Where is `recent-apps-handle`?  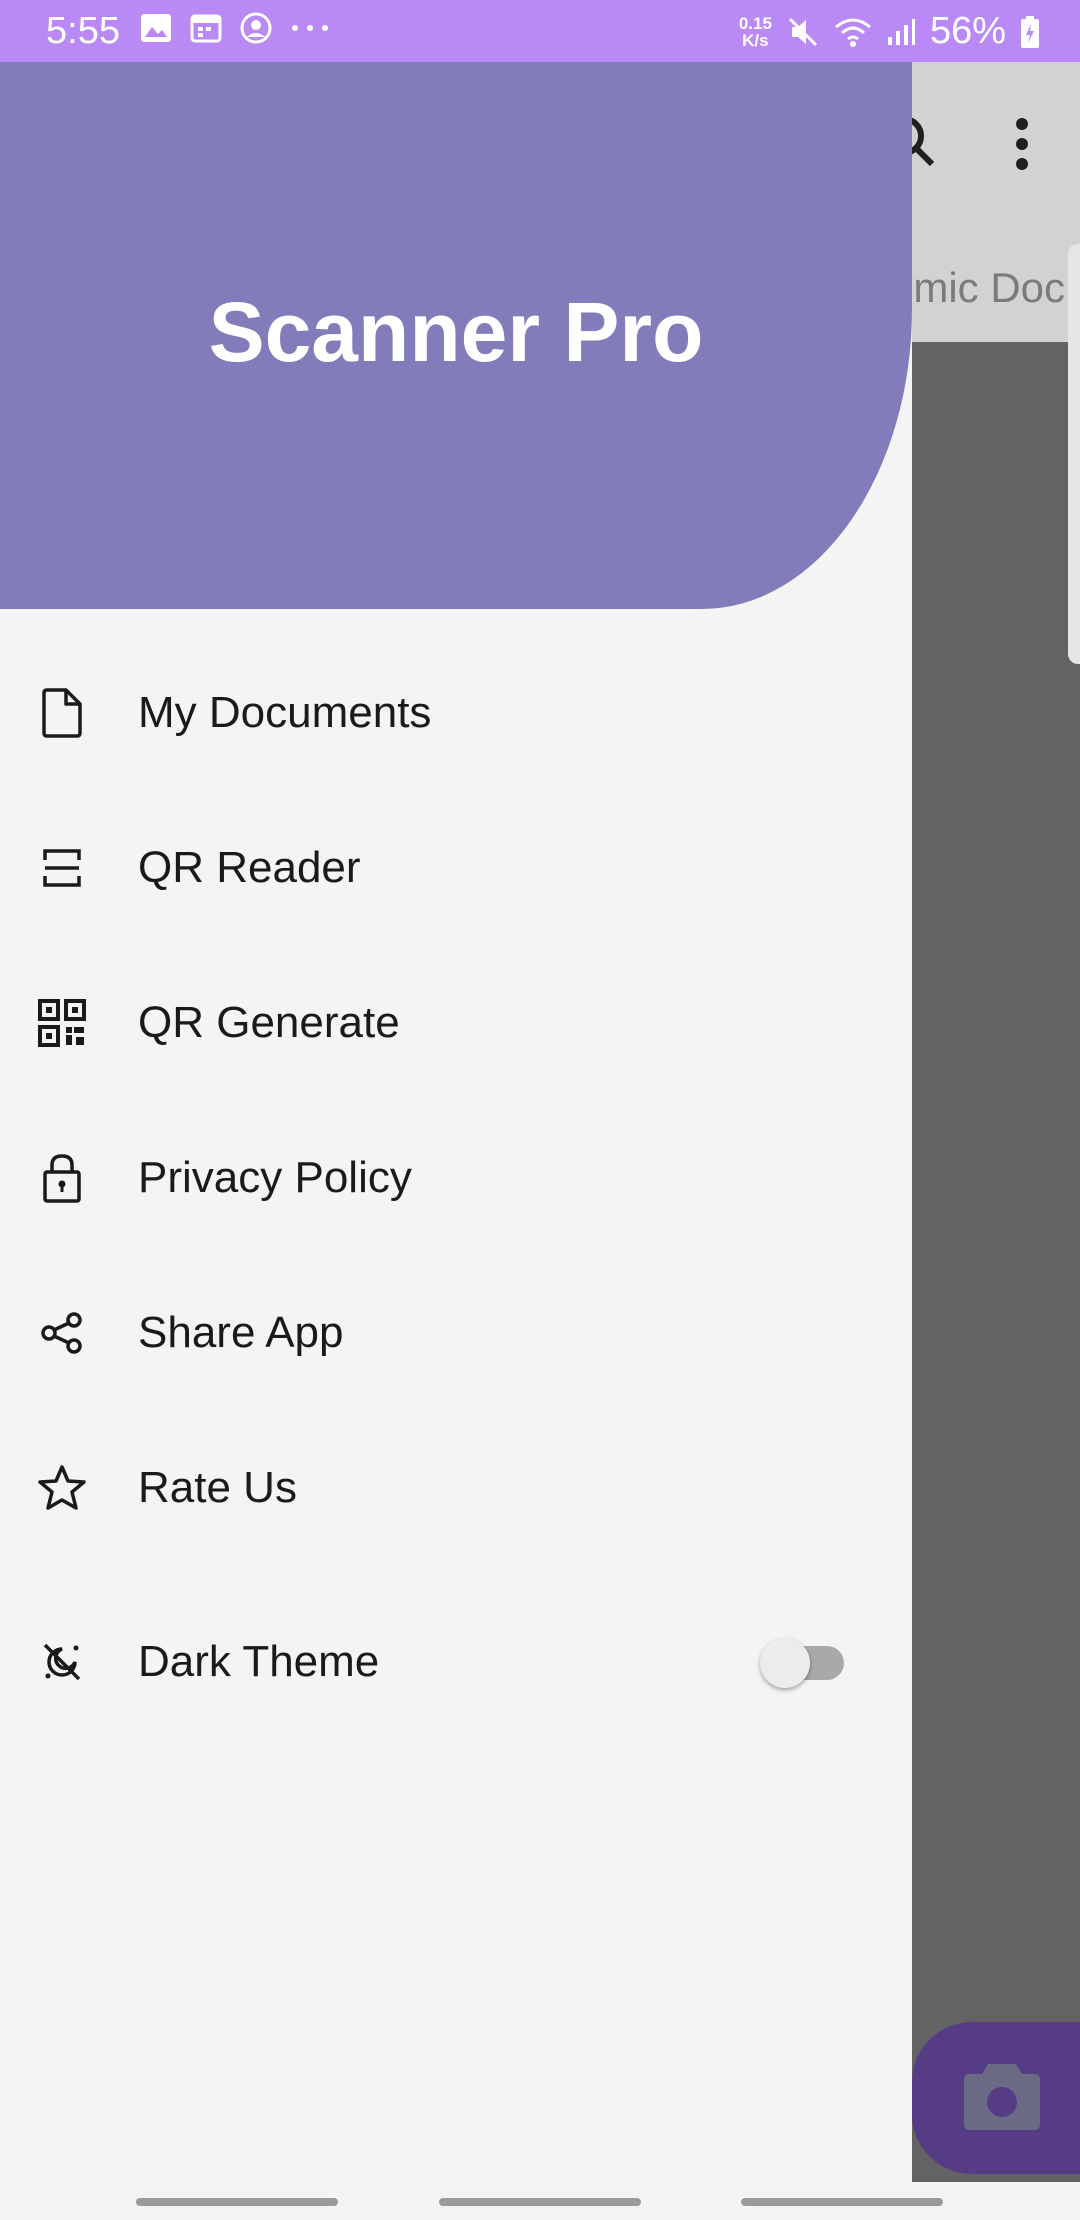
recent-apps-handle is located at coordinates (237, 2202).